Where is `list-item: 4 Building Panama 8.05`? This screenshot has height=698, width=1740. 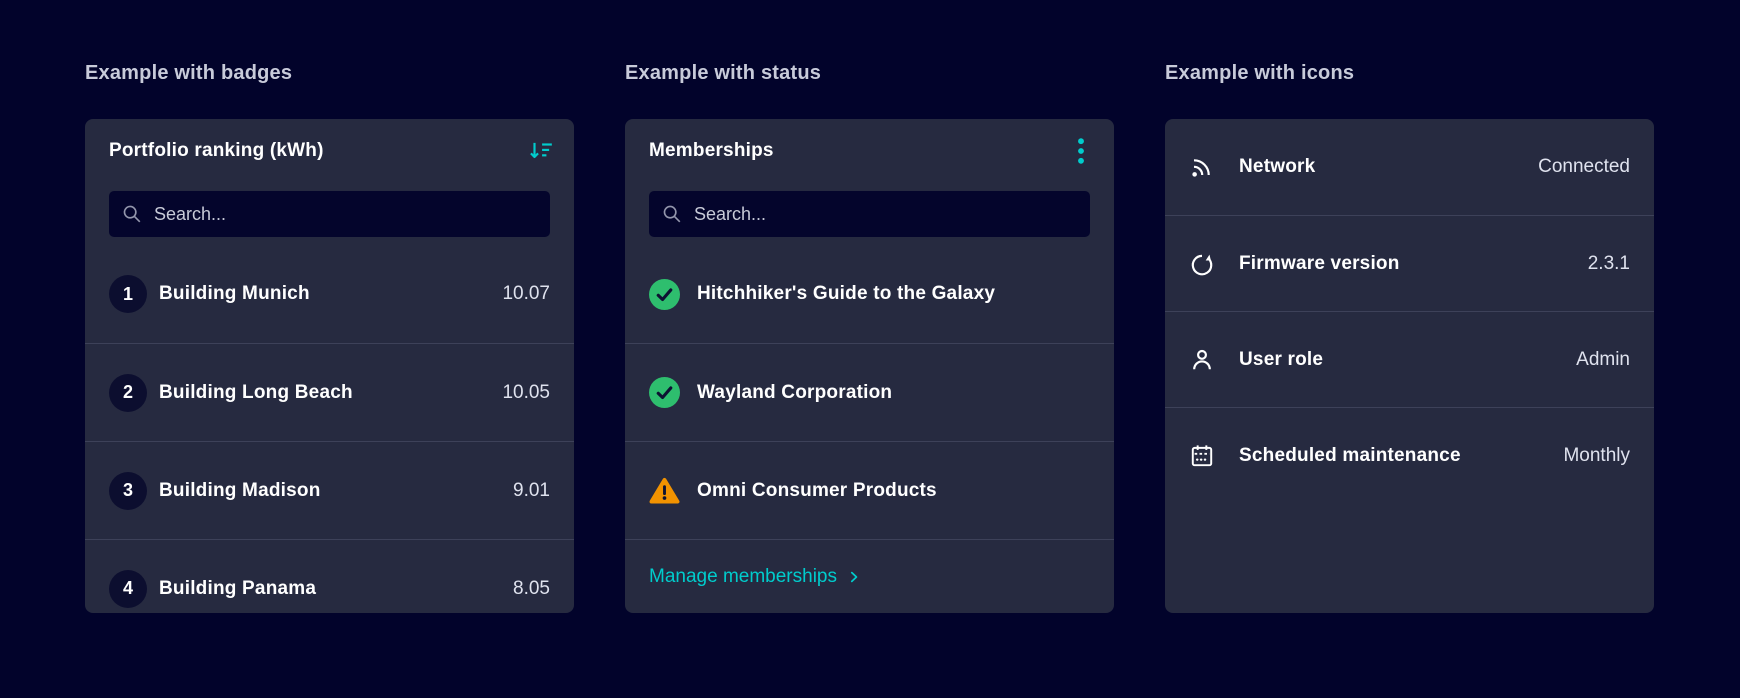
list-item: 4 Building Panama 8.05 is located at coordinates (329, 576).